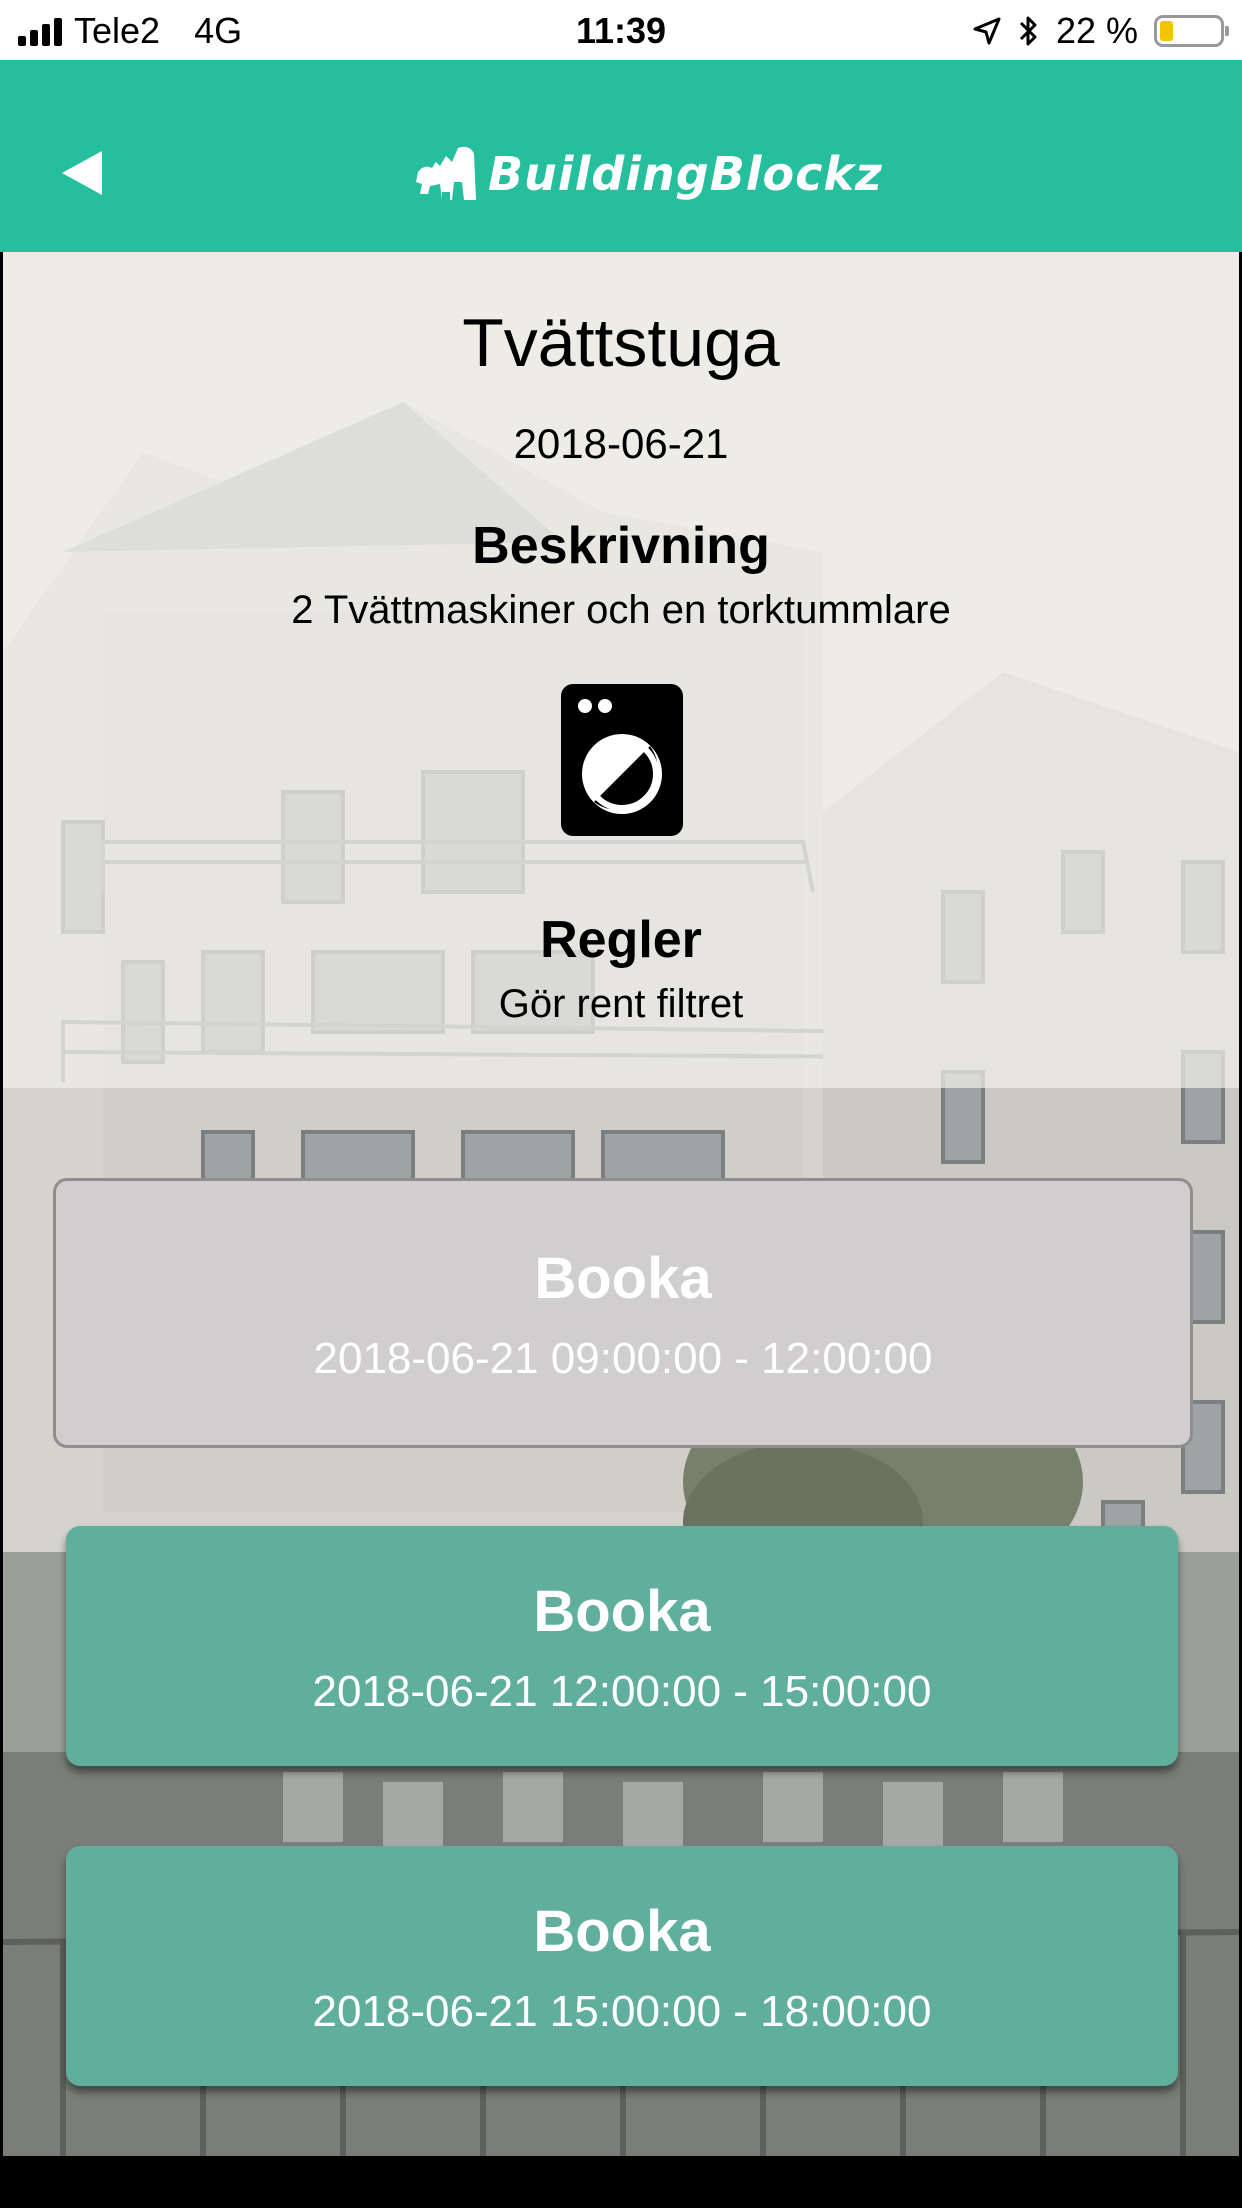 Image resolution: width=1242 pixels, height=2208 pixels. Describe the element at coordinates (621, 1004) in the screenshot. I see `rules-text: Gör rent filtret` at that location.